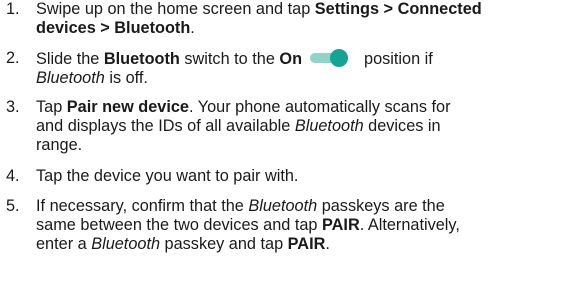 The width and height of the screenshot is (582, 286). I want to click on line: Bluetooth is off., so click(309, 78).